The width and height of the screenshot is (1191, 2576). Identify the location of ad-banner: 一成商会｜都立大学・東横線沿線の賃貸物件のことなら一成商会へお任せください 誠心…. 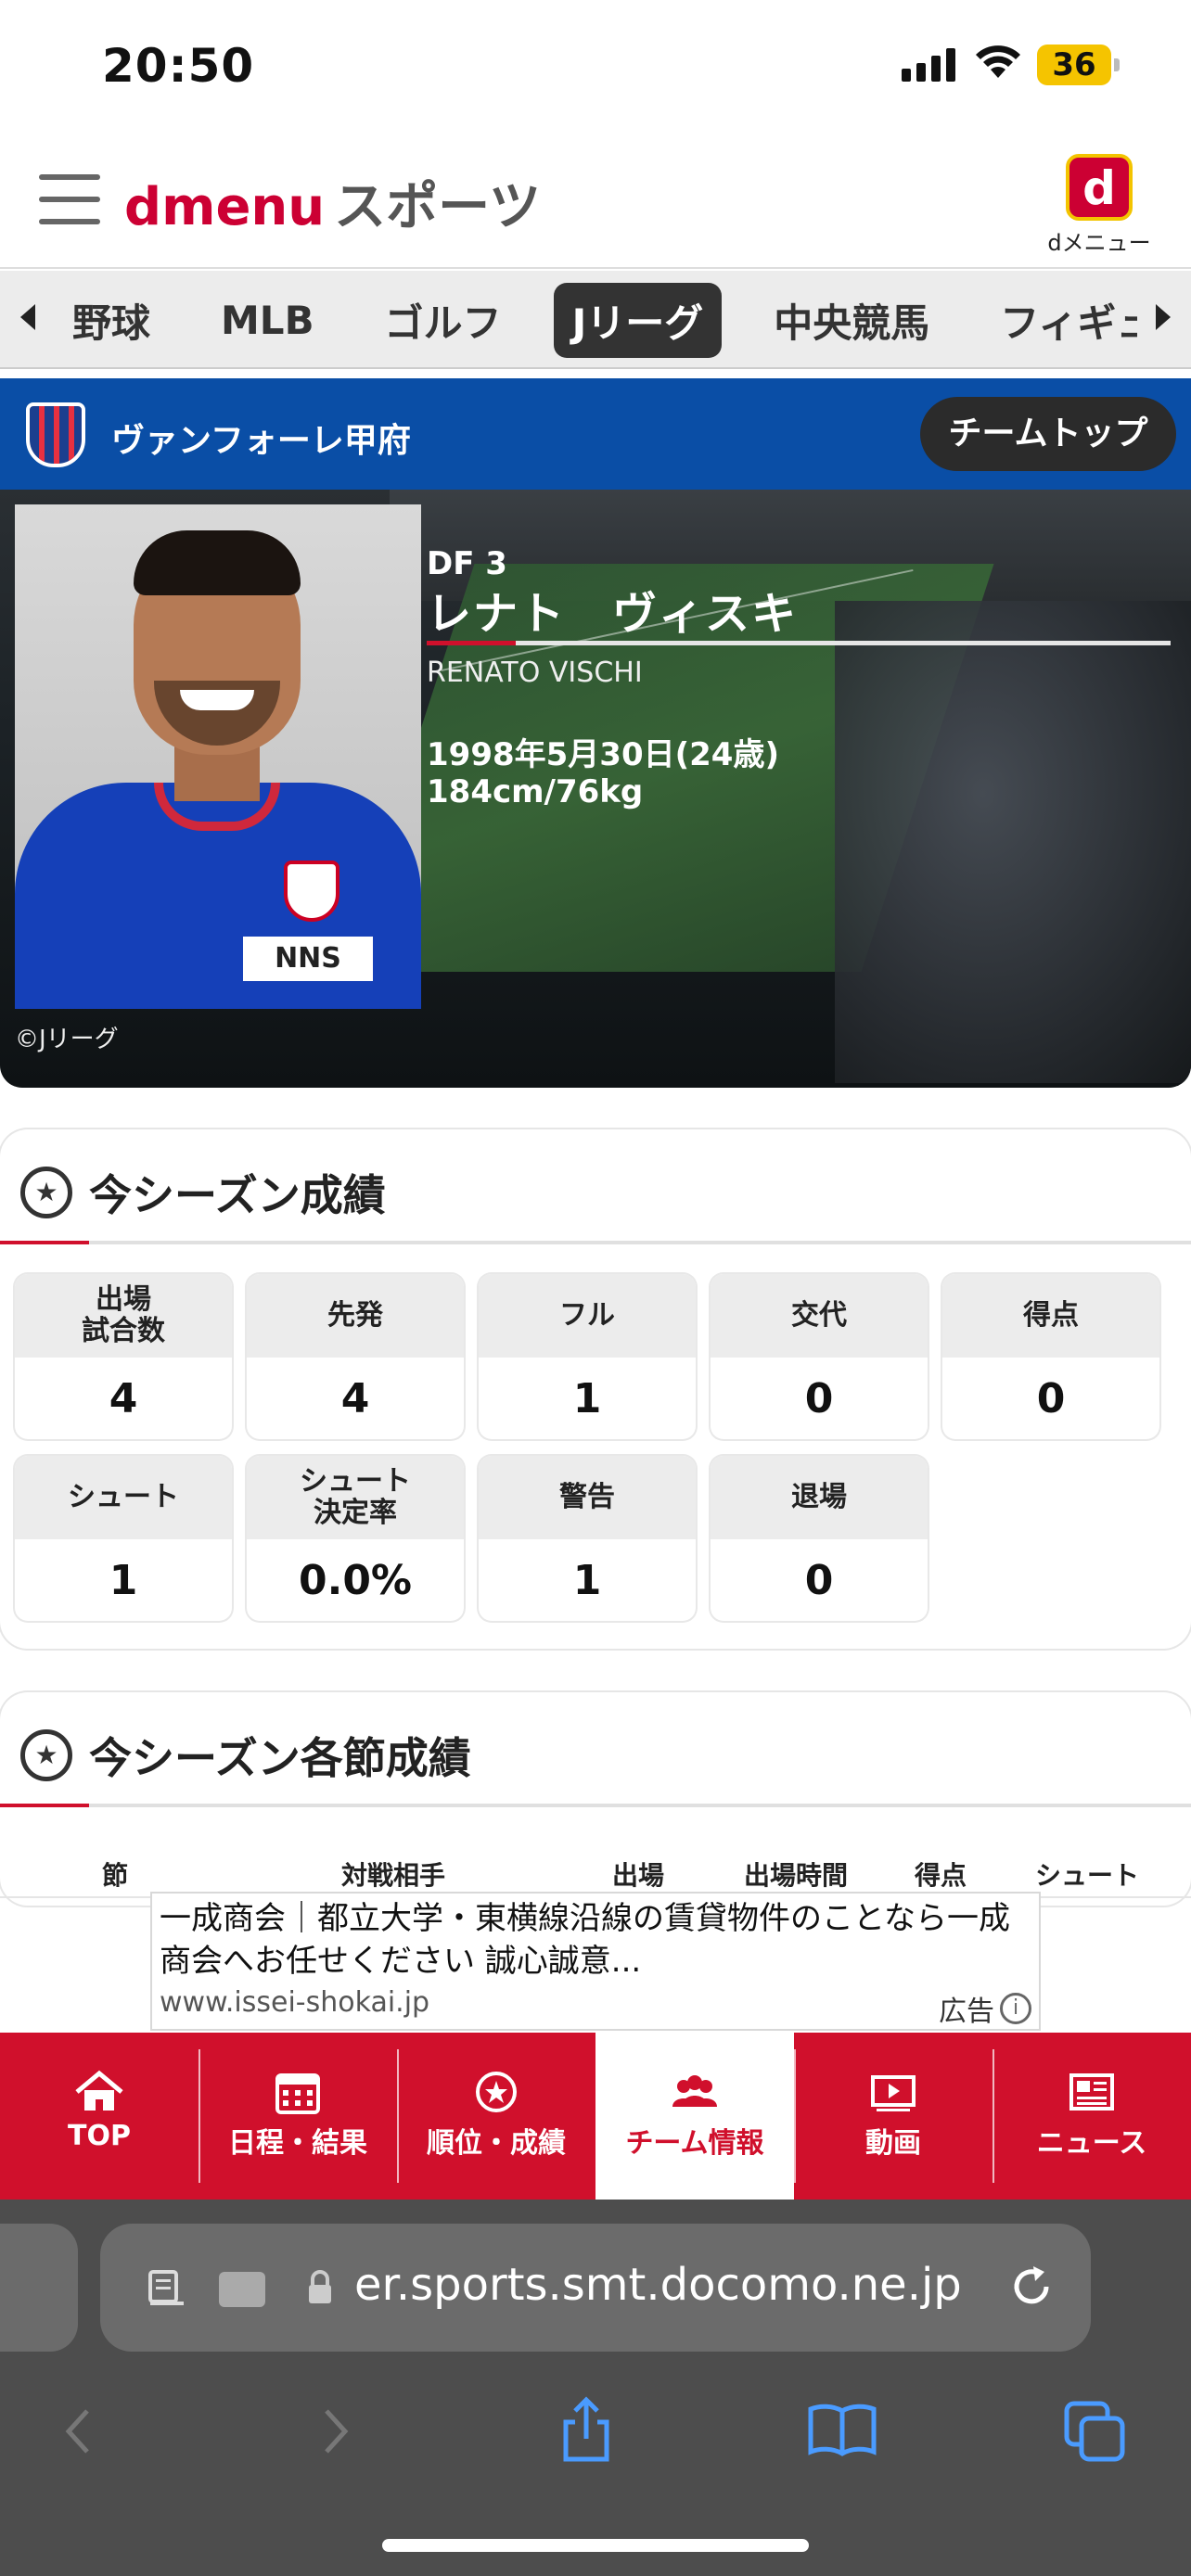
(595, 1962).